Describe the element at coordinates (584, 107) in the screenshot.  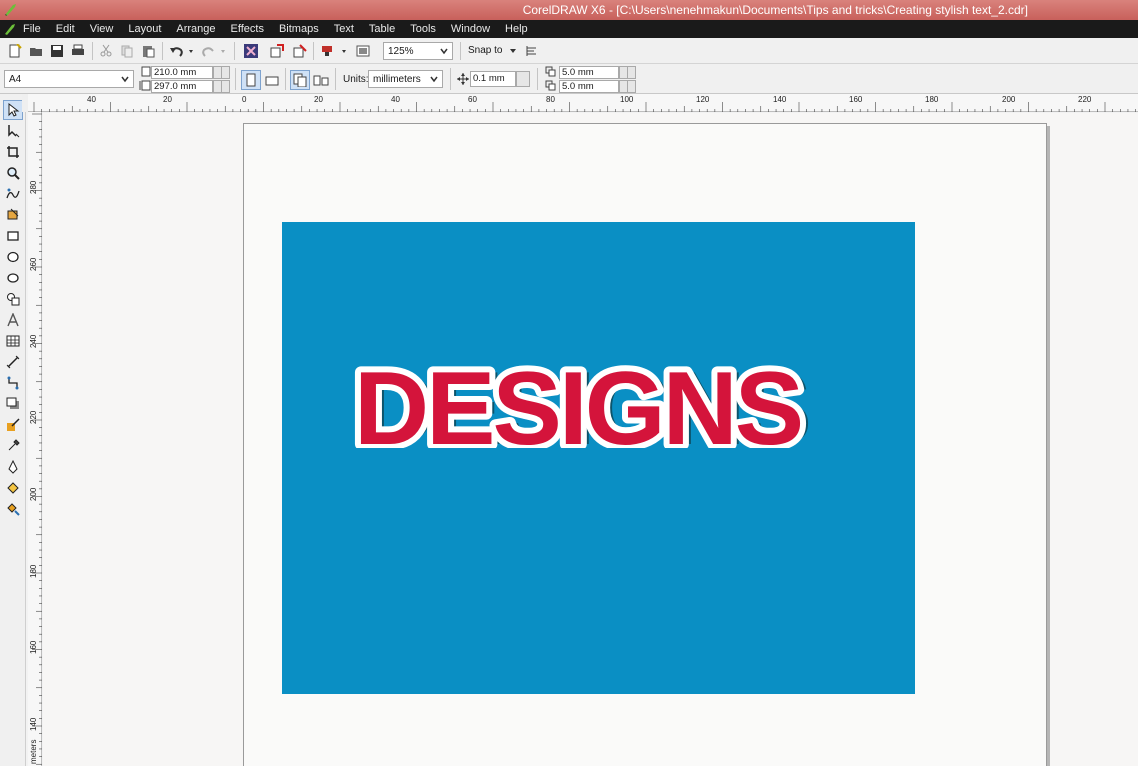
I see `horizontal-ruler-ticks` at that location.